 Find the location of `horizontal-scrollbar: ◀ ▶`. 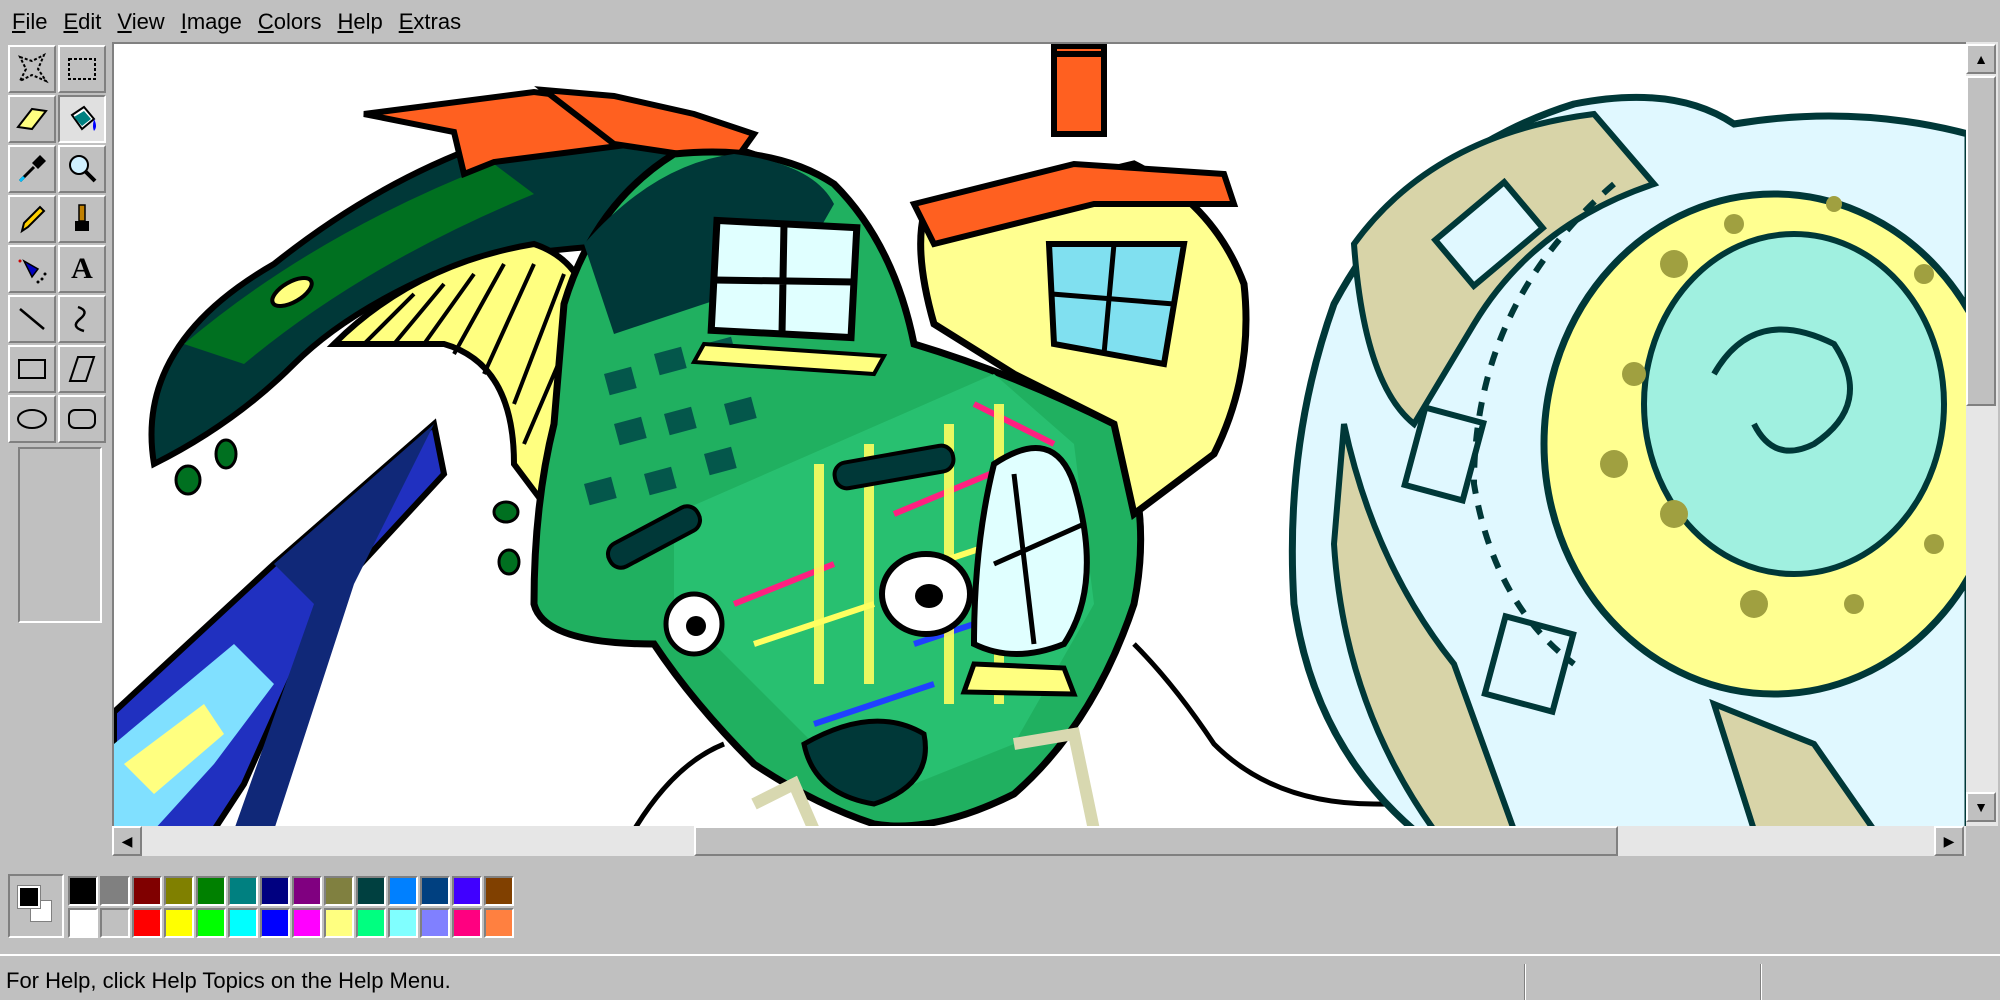

horizontal-scrollbar: ◀ ▶ is located at coordinates (1039, 841).